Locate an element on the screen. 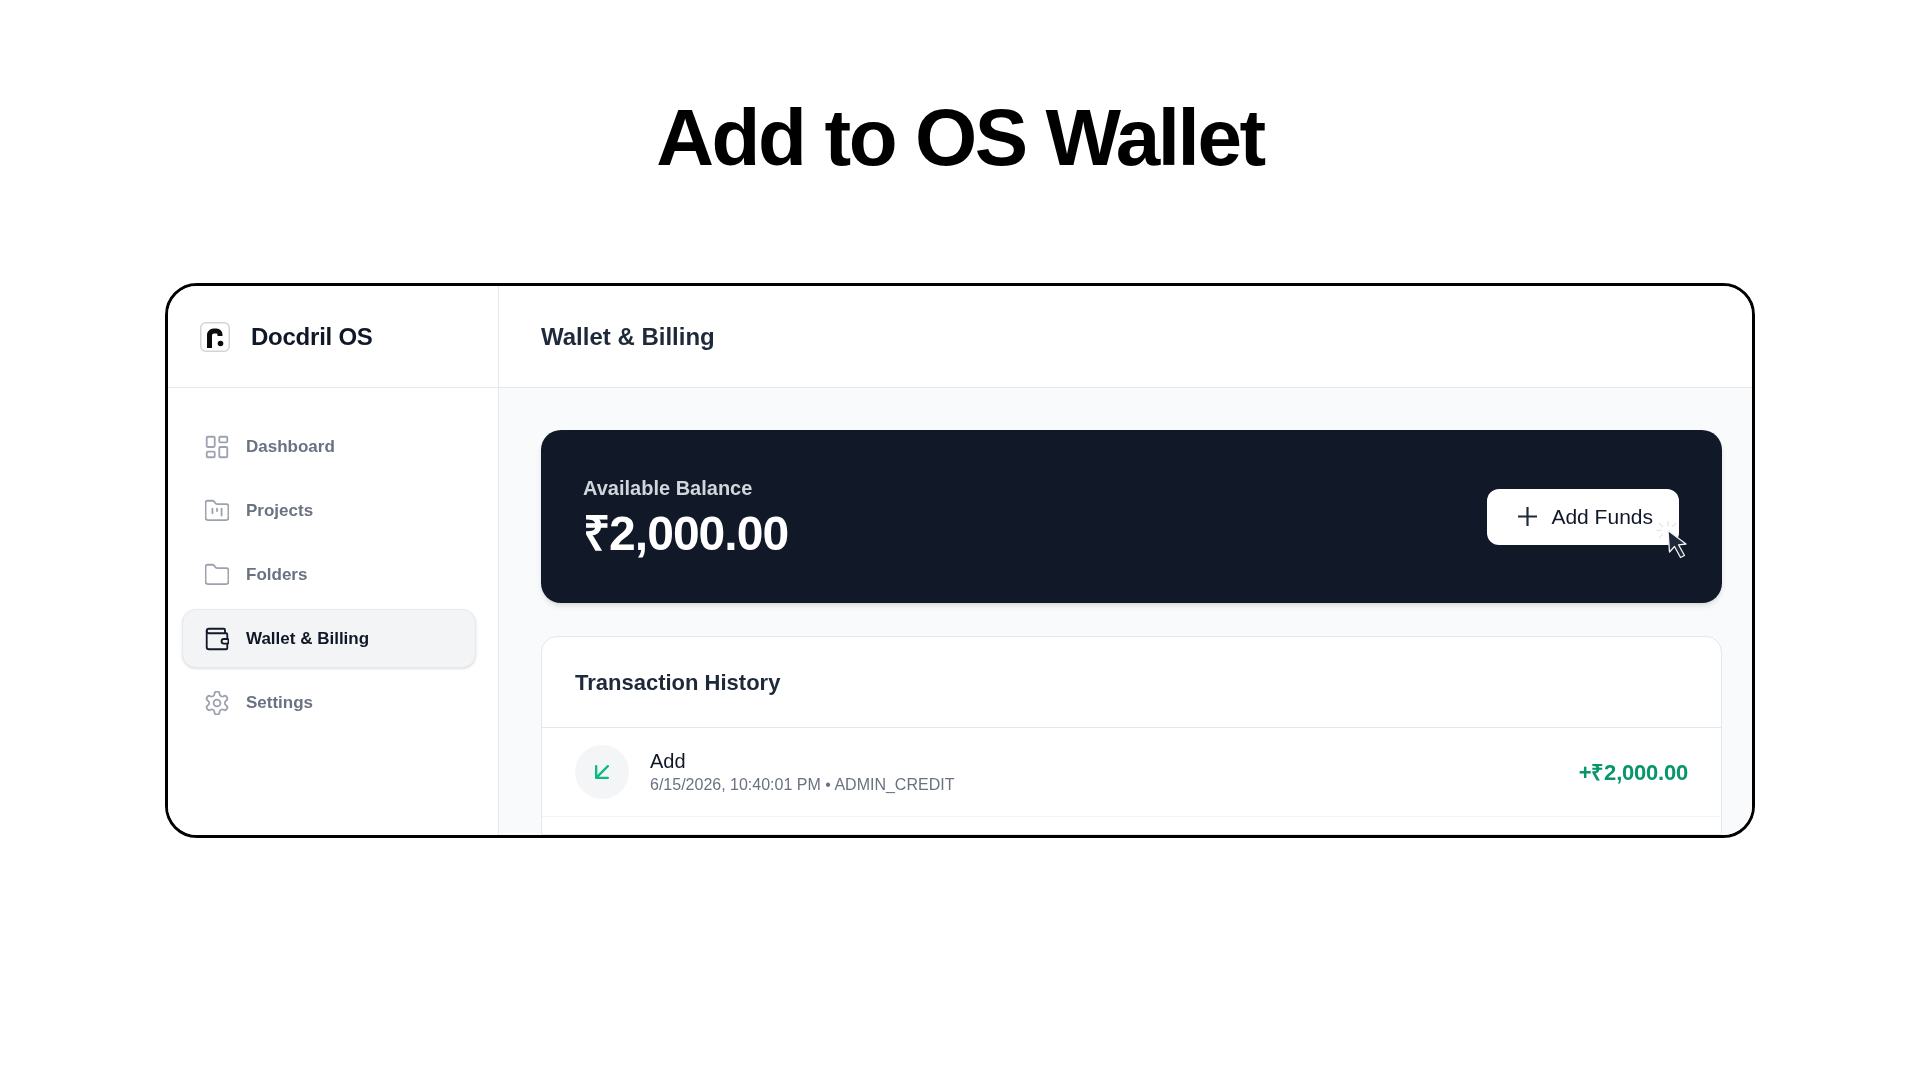  wallet-icon is located at coordinates (217, 638).